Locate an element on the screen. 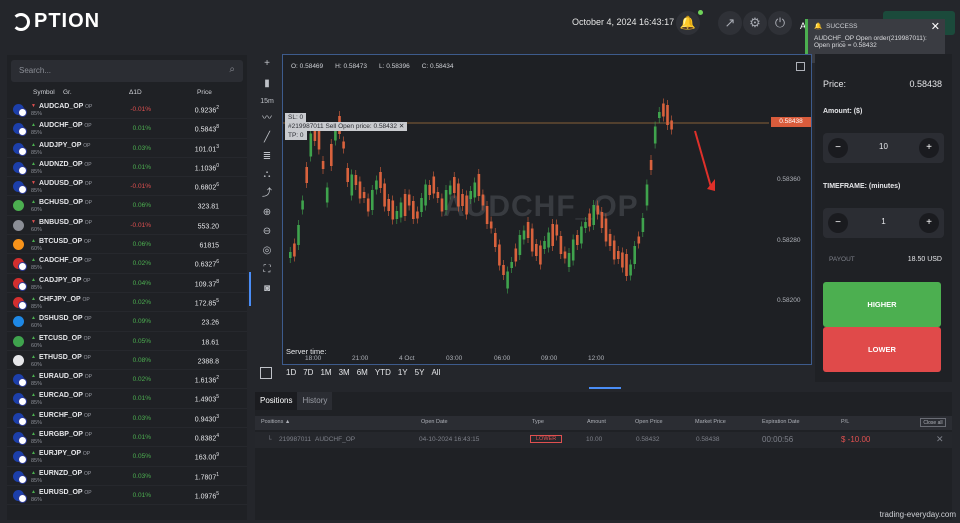 This screenshot has height=523, width=960. zoom-out-icon: ⊖ is located at coordinates (267, 232).